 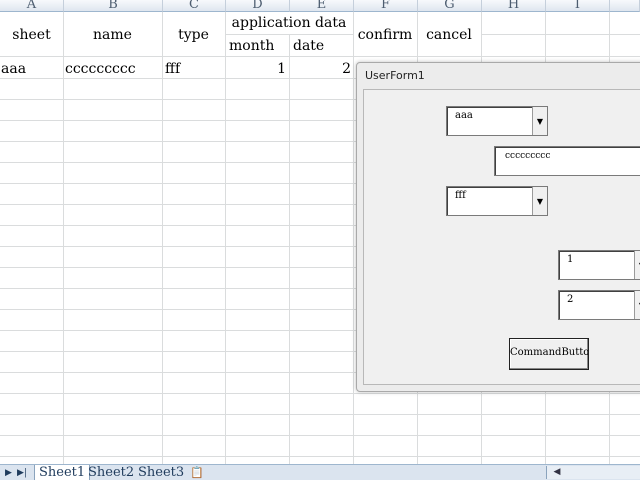 What do you see at coordinates (32, 6) in the screenshot?
I see `column-header-a: A` at bounding box center [32, 6].